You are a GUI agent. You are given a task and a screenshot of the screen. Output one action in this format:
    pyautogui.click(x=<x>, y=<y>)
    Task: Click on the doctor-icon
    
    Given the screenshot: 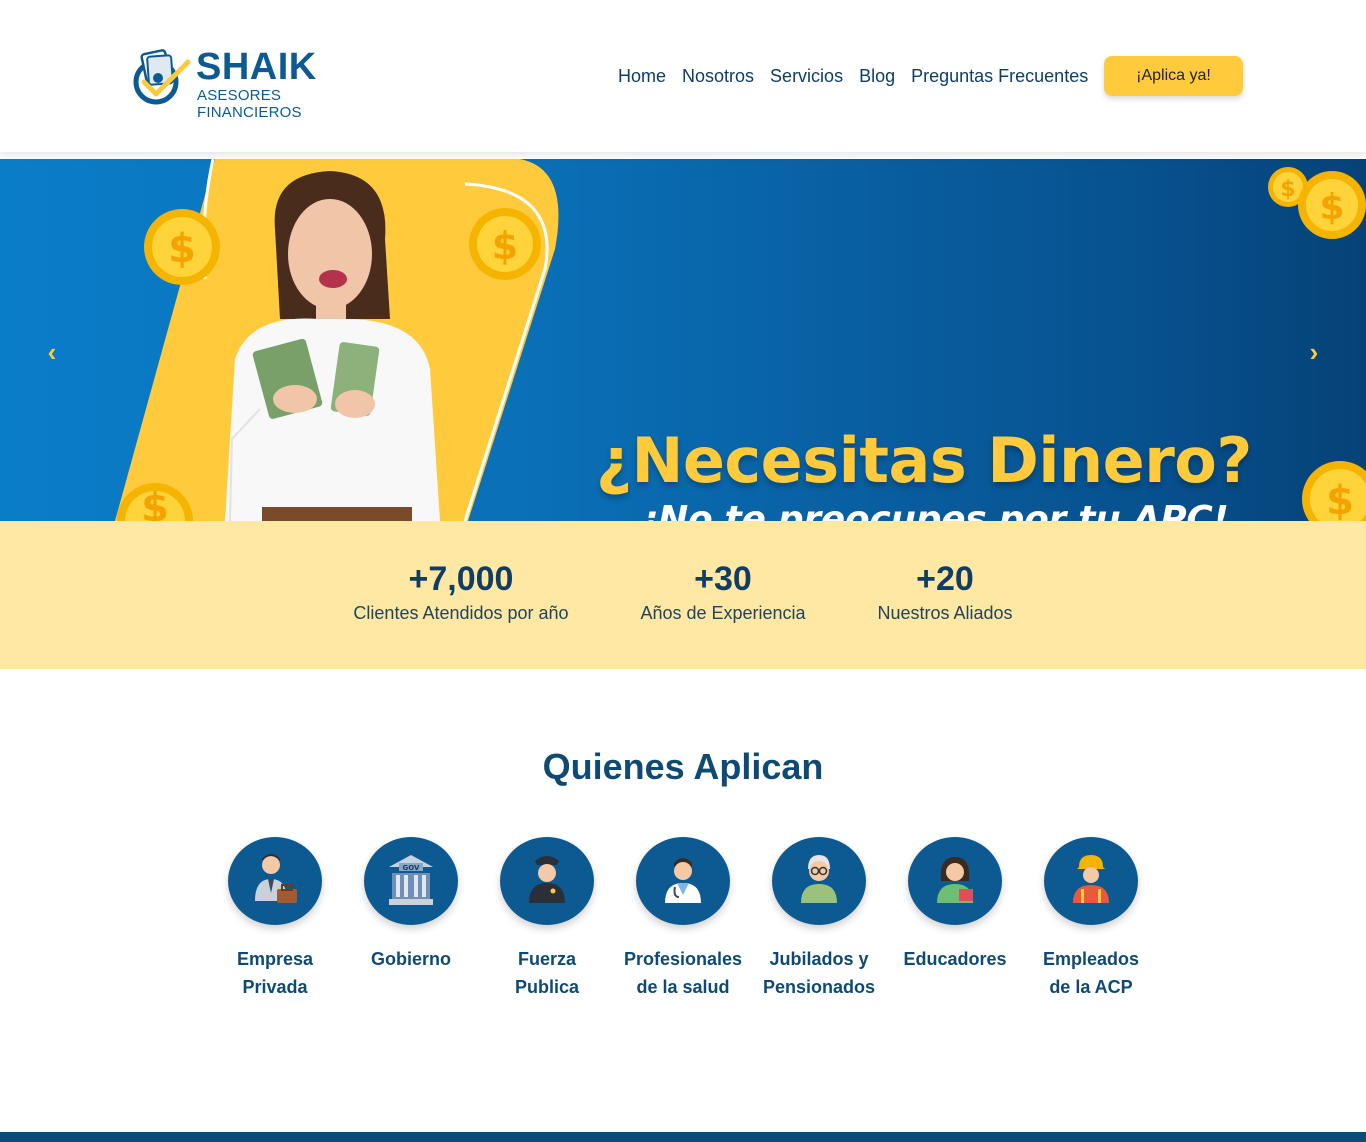 What is the action you would take?
    pyautogui.click(x=683, y=881)
    